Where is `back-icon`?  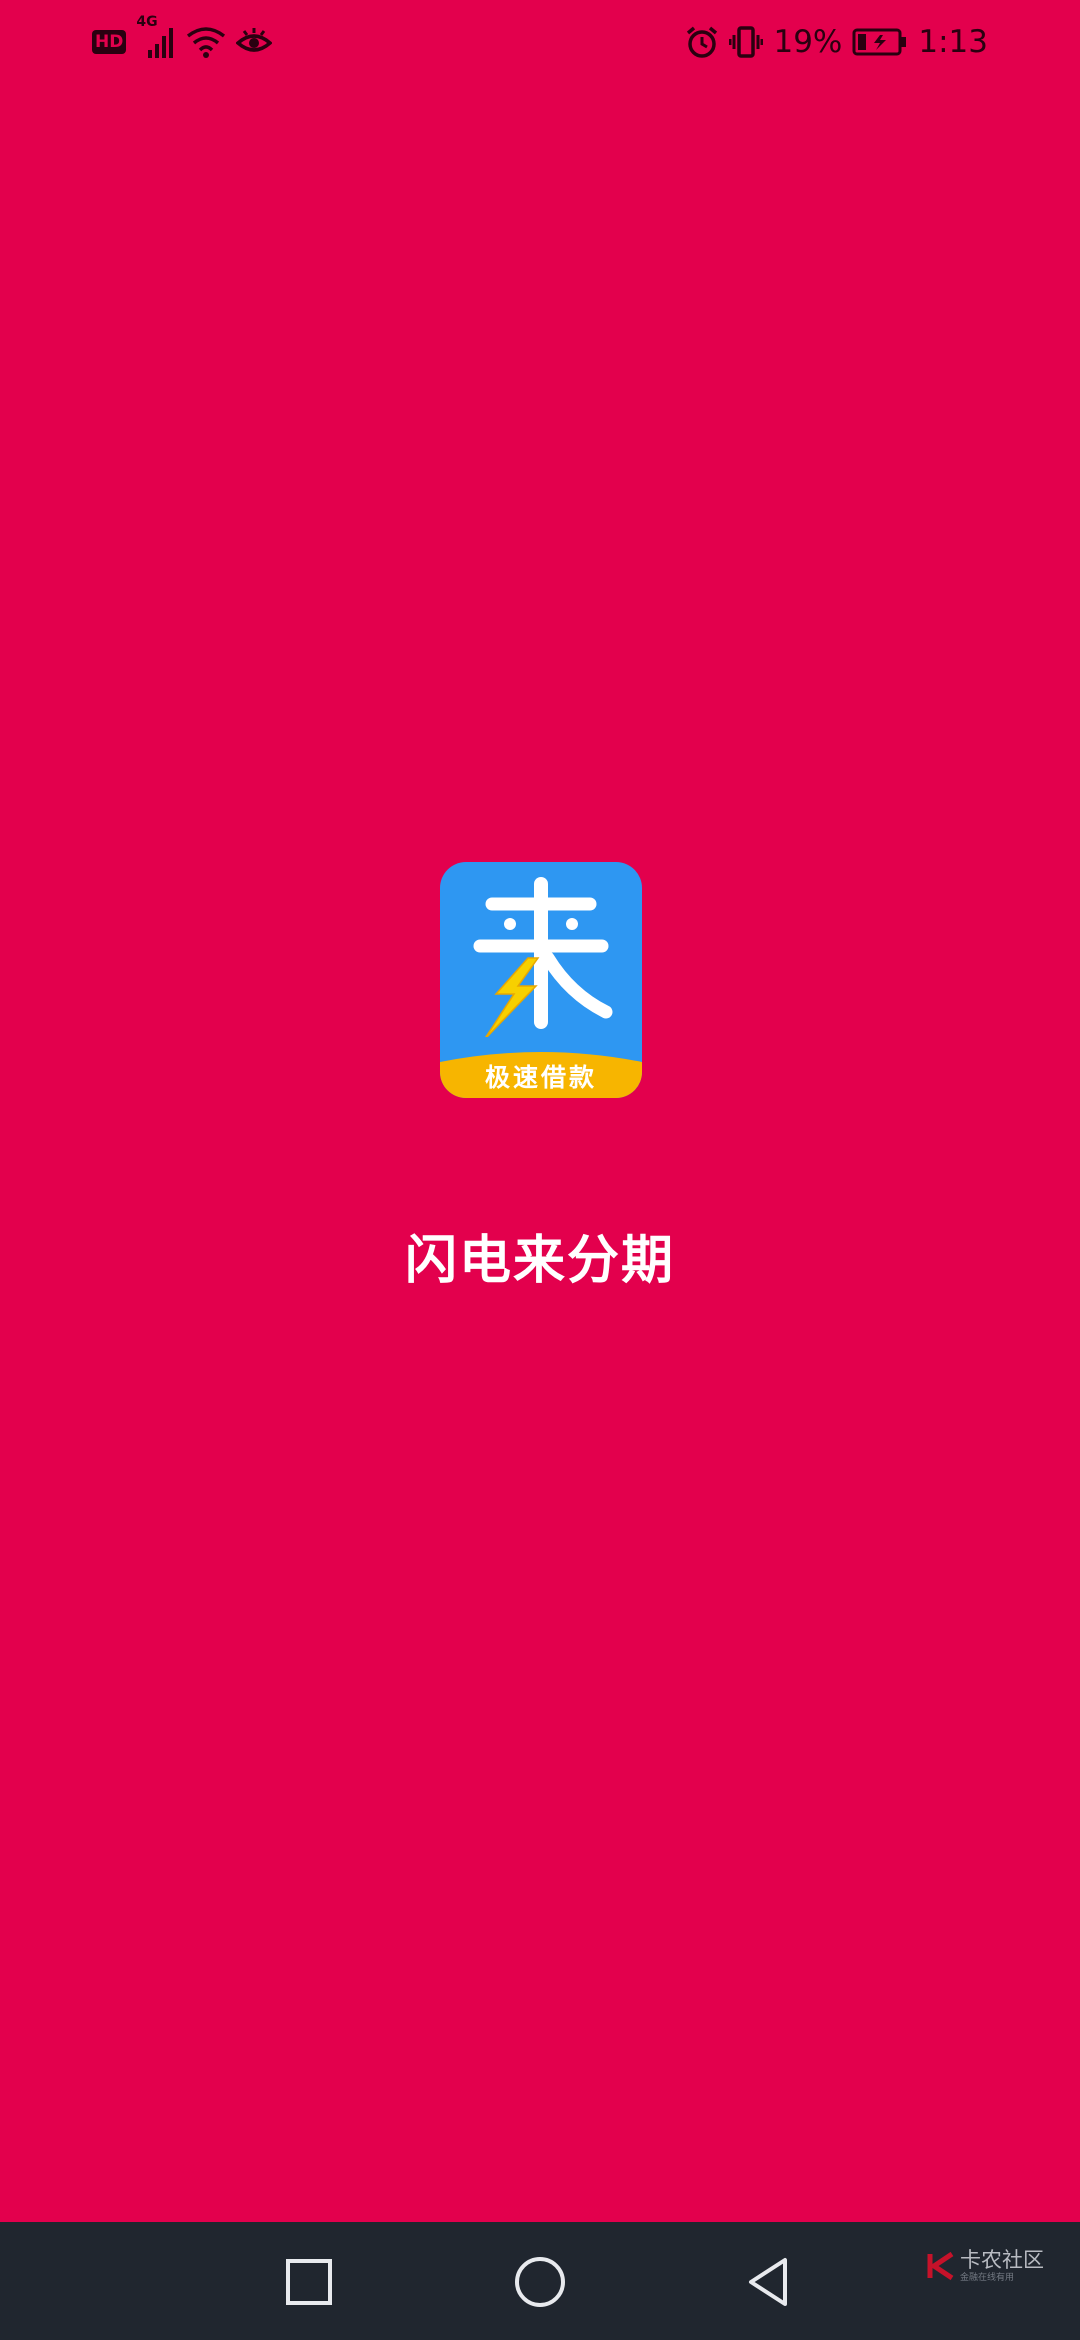
back-icon is located at coordinates (768, 2282).